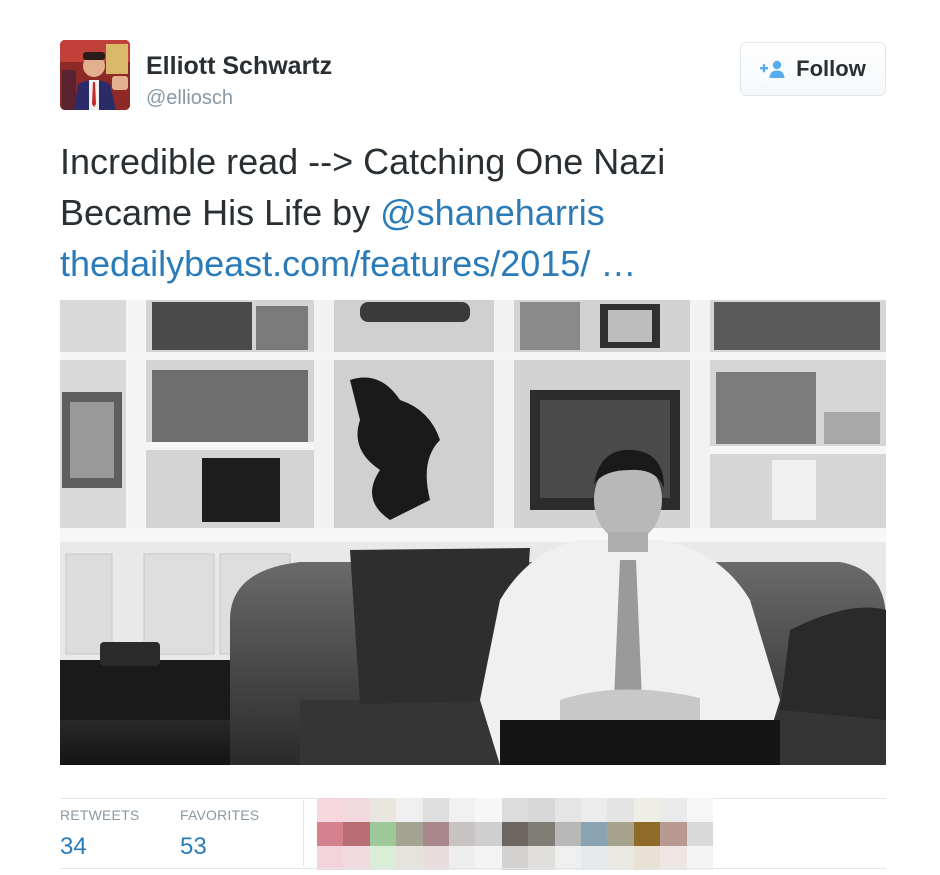 Image resolution: width=940 pixels, height=875 pixels. I want to click on tweet-text-line-1: Incredible read --> Catching One Nazi, so click(363, 161).